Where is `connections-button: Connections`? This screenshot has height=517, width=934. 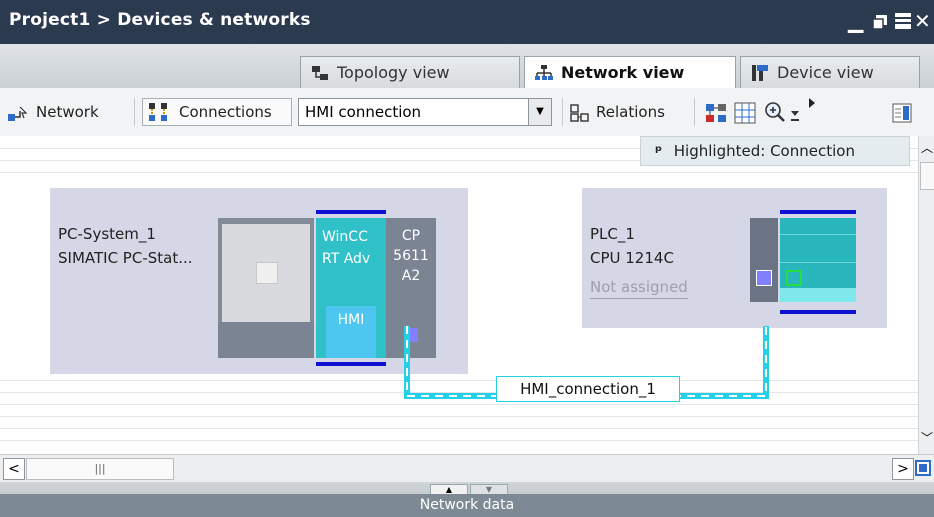
connections-button: Connections is located at coordinates (217, 112).